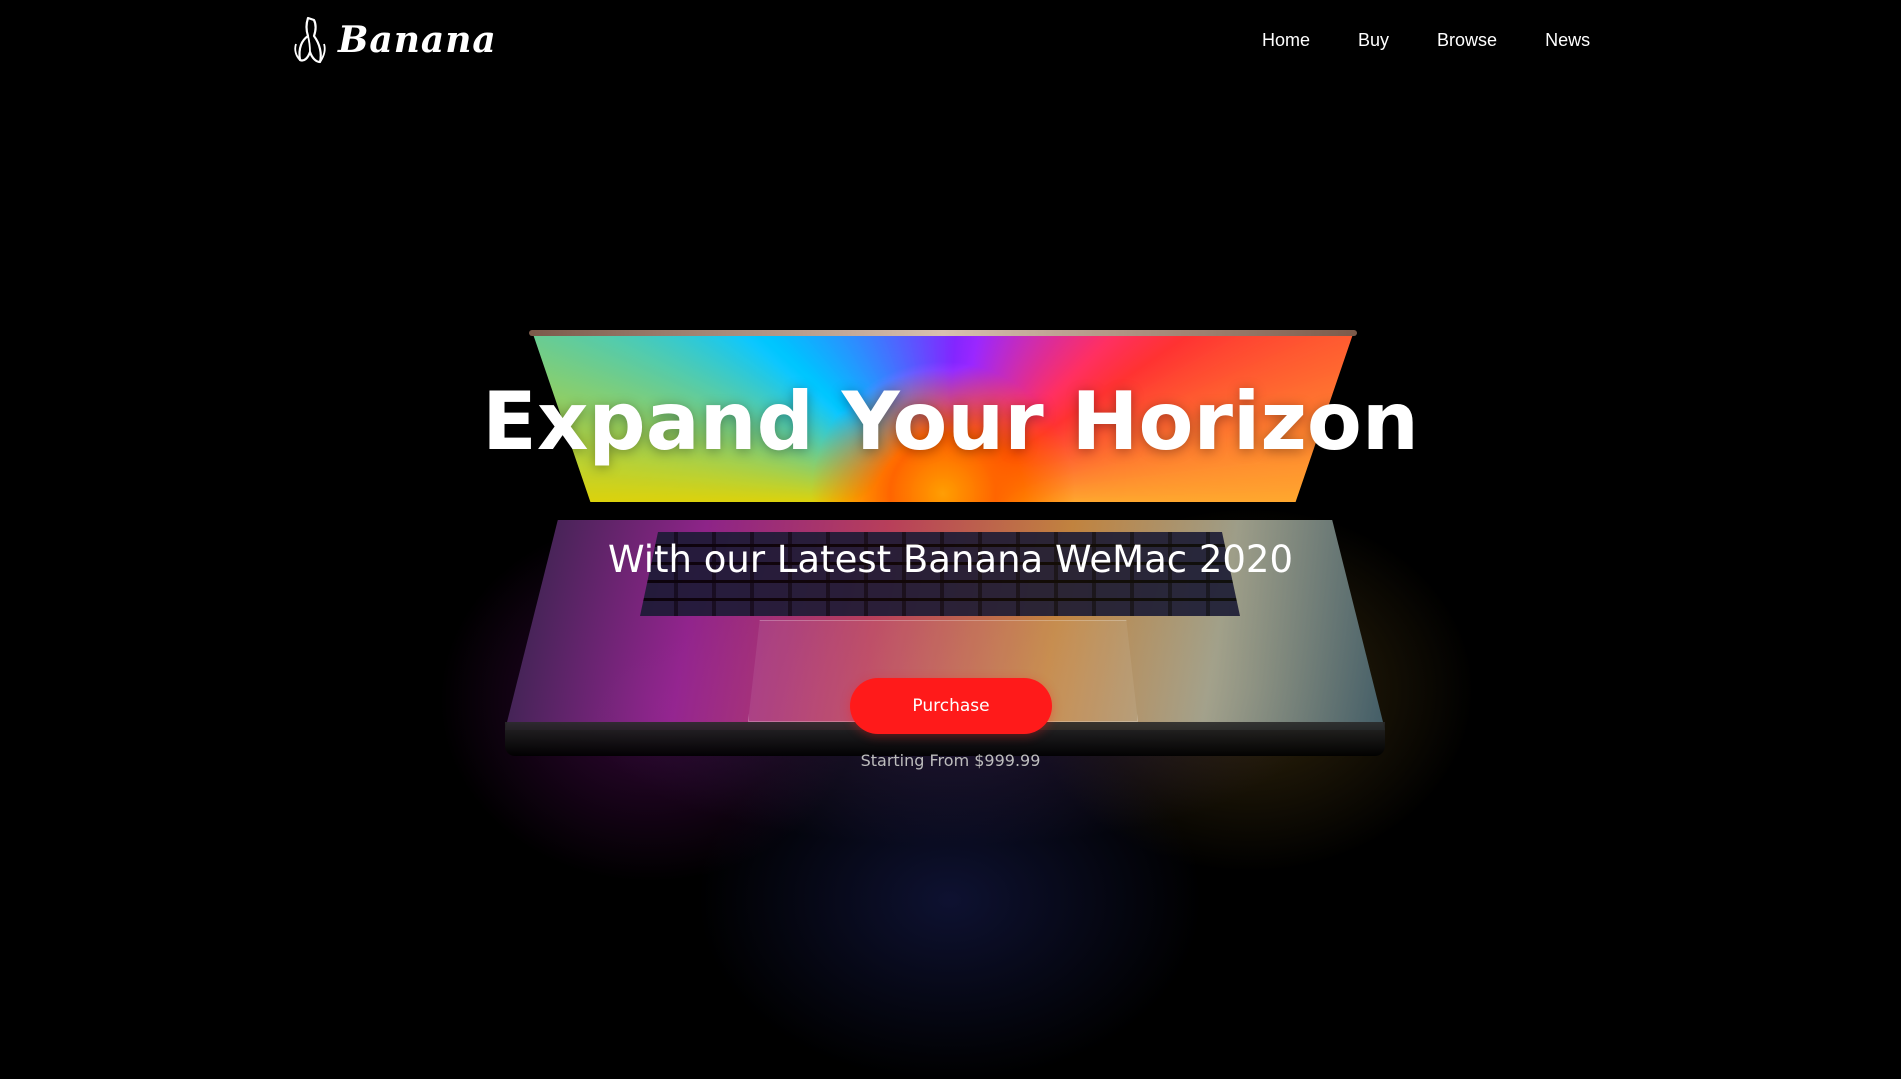 The image size is (1901, 1079). What do you see at coordinates (943, 333) in the screenshot?
I see `laptop-lid-edge` at bounding box center [943, 333].